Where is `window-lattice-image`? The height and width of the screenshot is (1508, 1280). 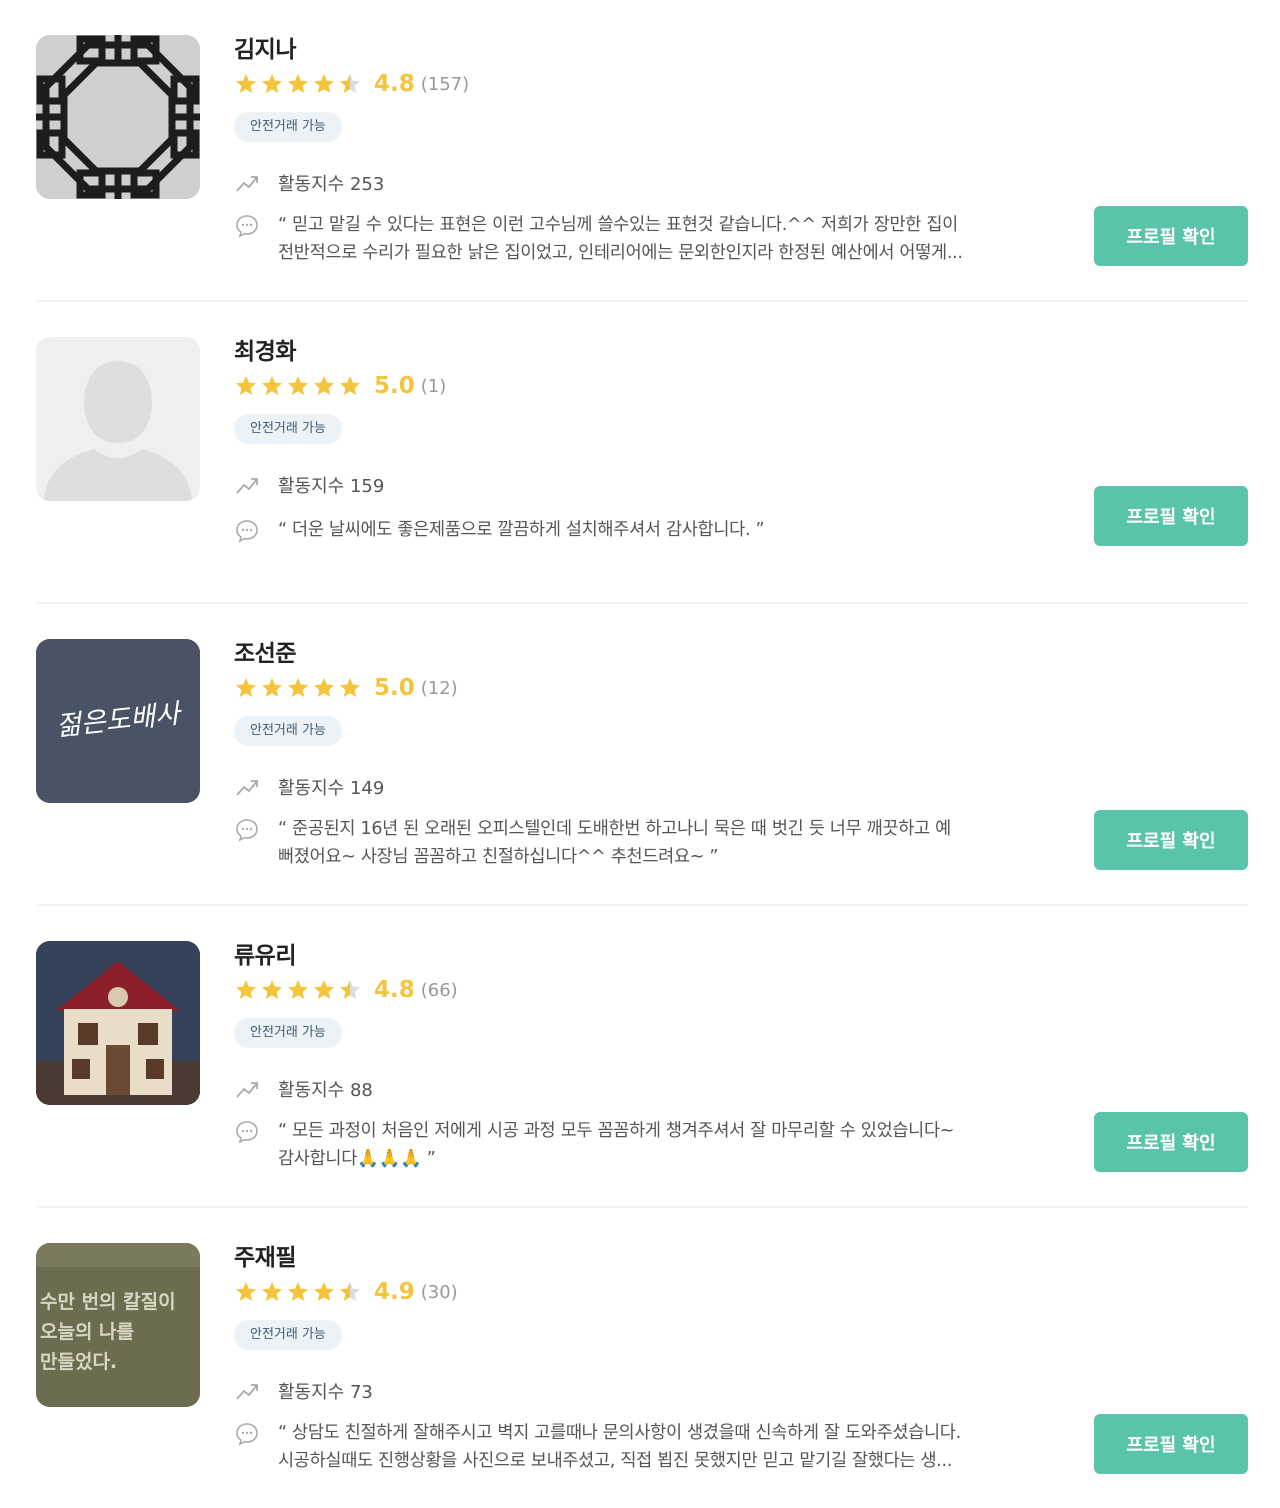 window-lattice-image is located at coordinates (118, 117).